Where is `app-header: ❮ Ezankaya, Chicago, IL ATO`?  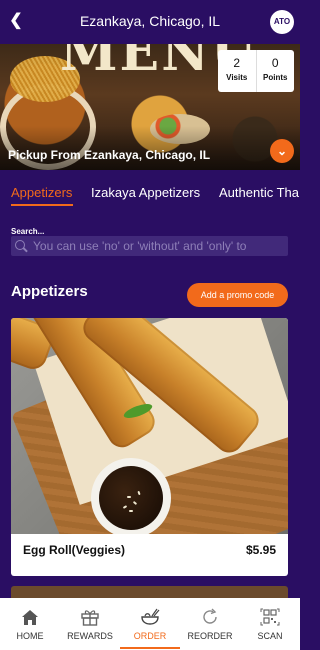 app-header: ❮ Ezankaya, Chicago, IL ATO is located at coordinates (150, 22).